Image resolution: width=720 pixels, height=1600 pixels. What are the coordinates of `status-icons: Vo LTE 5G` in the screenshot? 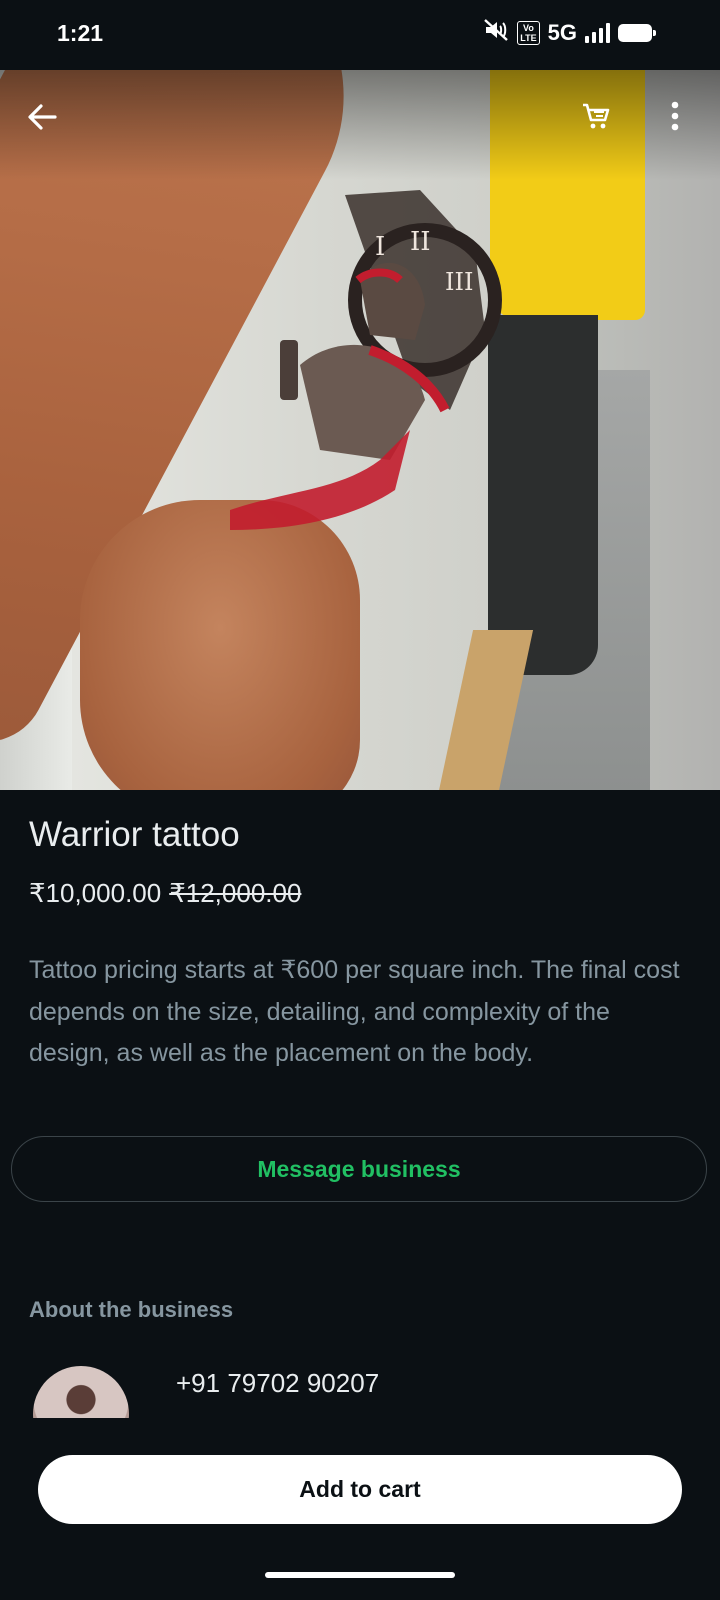 It's located at (569, 32).